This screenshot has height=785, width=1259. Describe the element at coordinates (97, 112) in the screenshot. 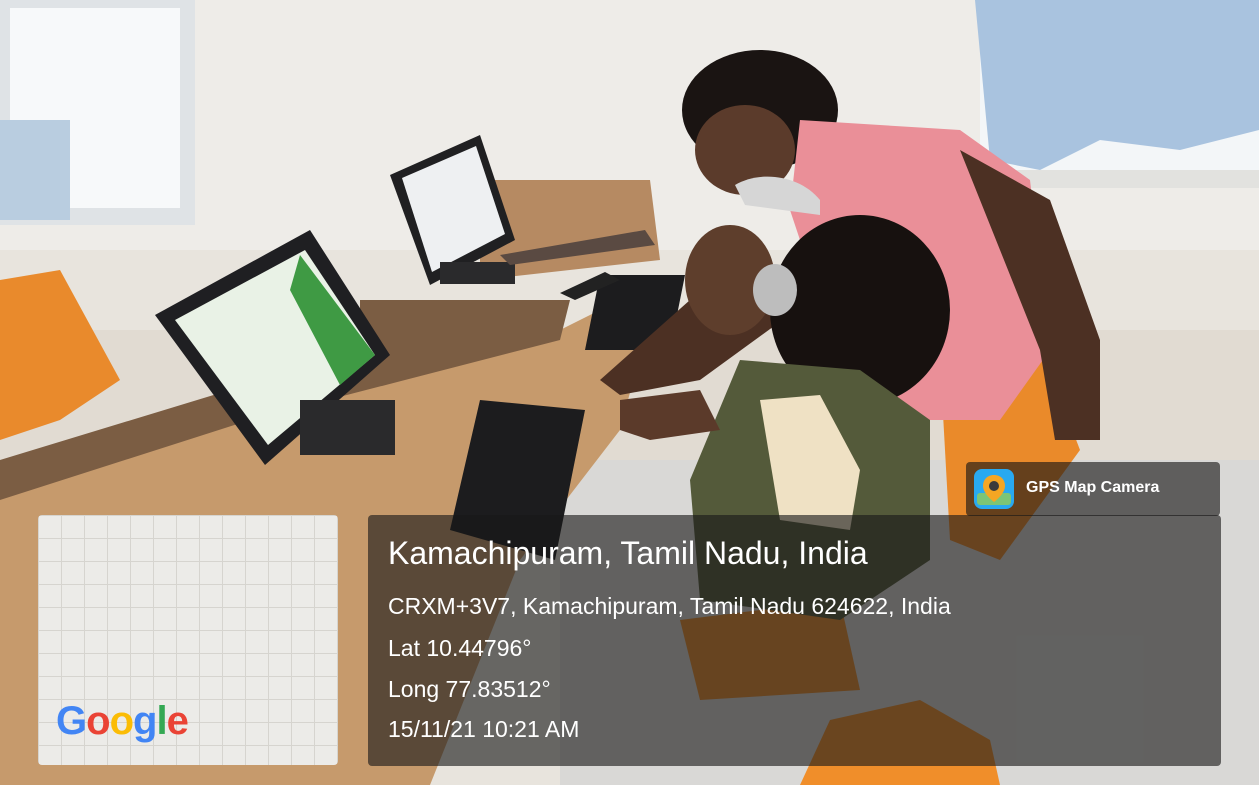

I see `left-window` at that location.